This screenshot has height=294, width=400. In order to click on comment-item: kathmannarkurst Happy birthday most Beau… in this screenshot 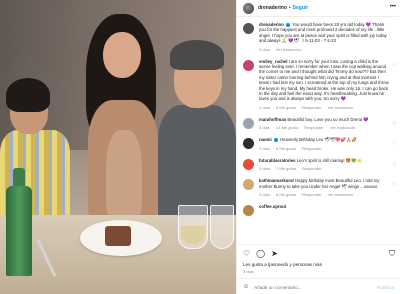, I will do `click(318, 187)`.